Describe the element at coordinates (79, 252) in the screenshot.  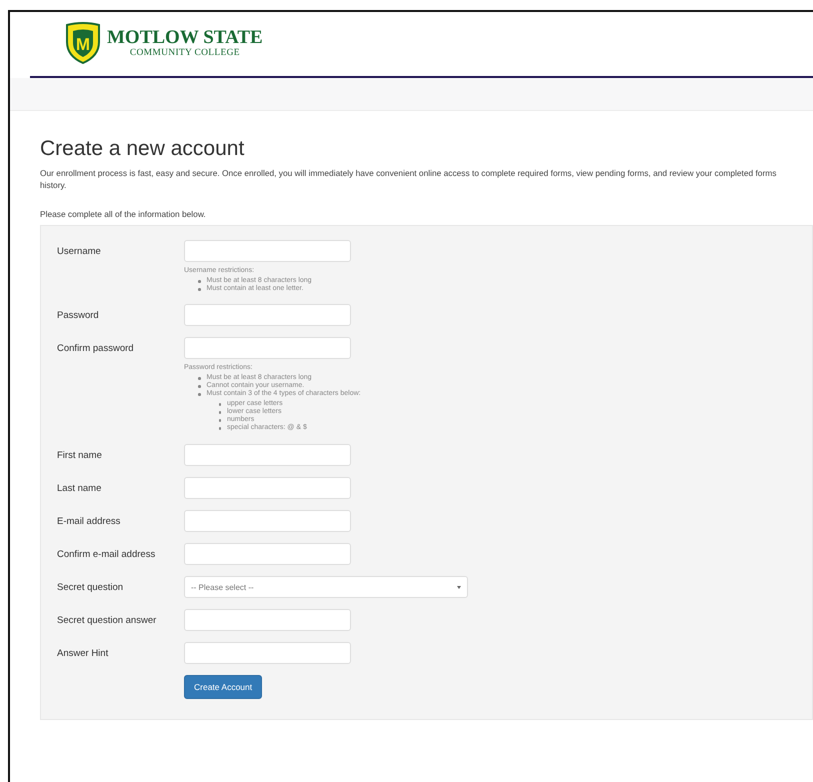
I see `field-label: Username` at that location.